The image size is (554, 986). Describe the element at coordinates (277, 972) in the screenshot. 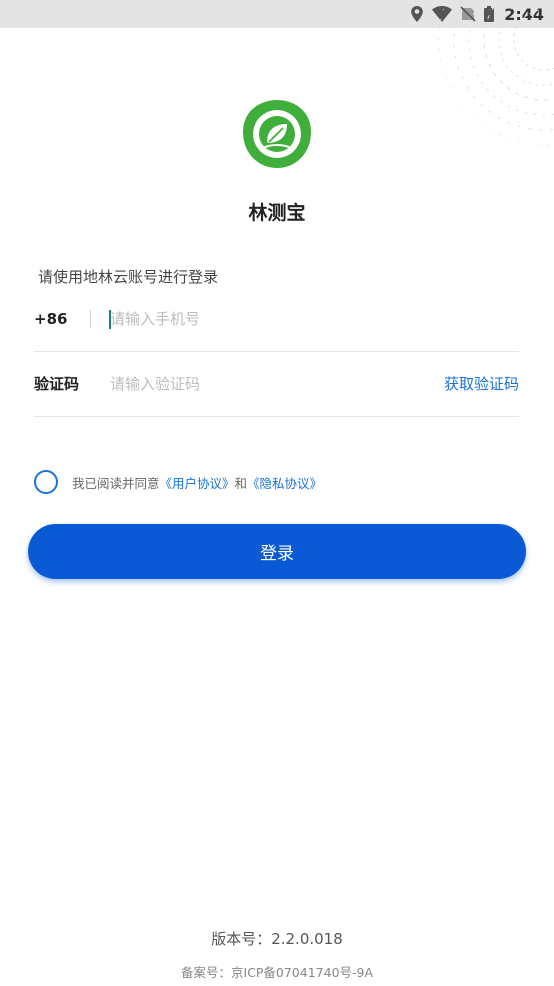

I see `icp-text: 备案号：京ICP备07041740号-9A` at that location.